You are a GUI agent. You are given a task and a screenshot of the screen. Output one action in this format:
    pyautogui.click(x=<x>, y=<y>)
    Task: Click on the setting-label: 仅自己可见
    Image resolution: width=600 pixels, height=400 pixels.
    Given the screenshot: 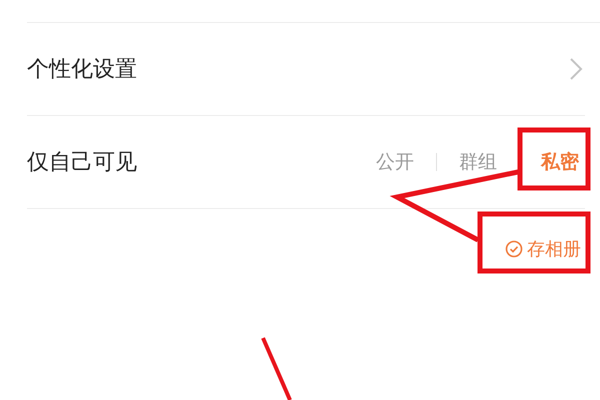 What is the action you would take?
    pyautogui.click(x=82, y=163)
    